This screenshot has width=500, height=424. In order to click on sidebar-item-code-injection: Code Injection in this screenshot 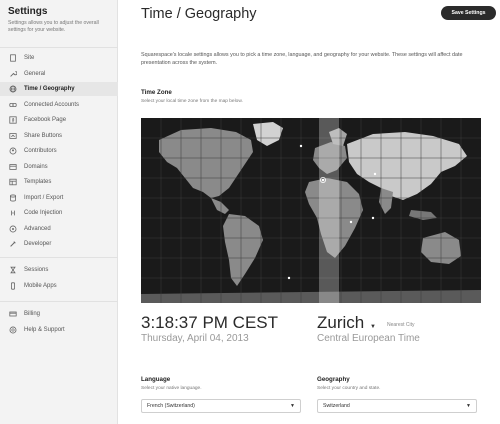, I will do `click(59, 213)`.